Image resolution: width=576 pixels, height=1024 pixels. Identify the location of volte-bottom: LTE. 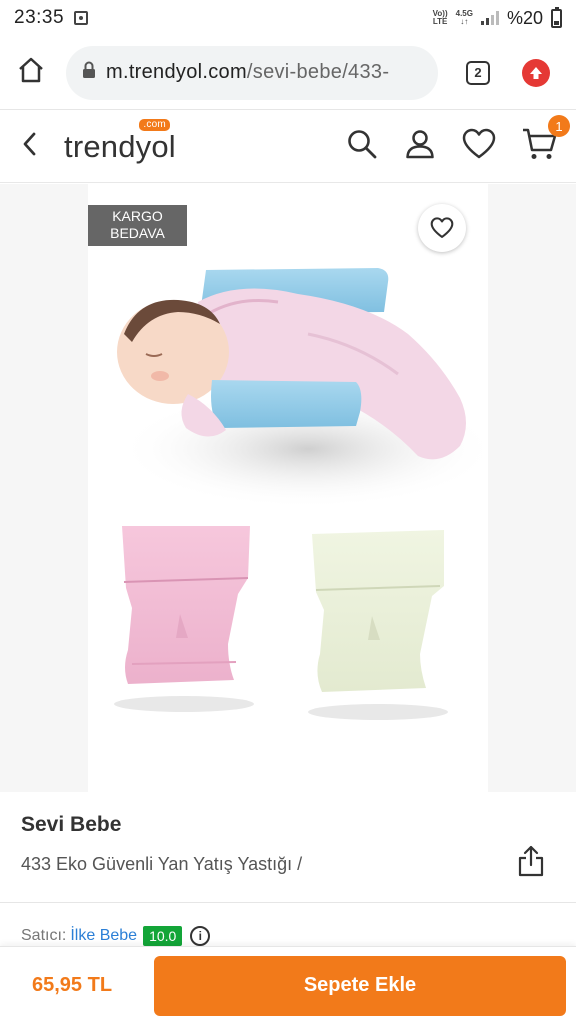
(440, 21).